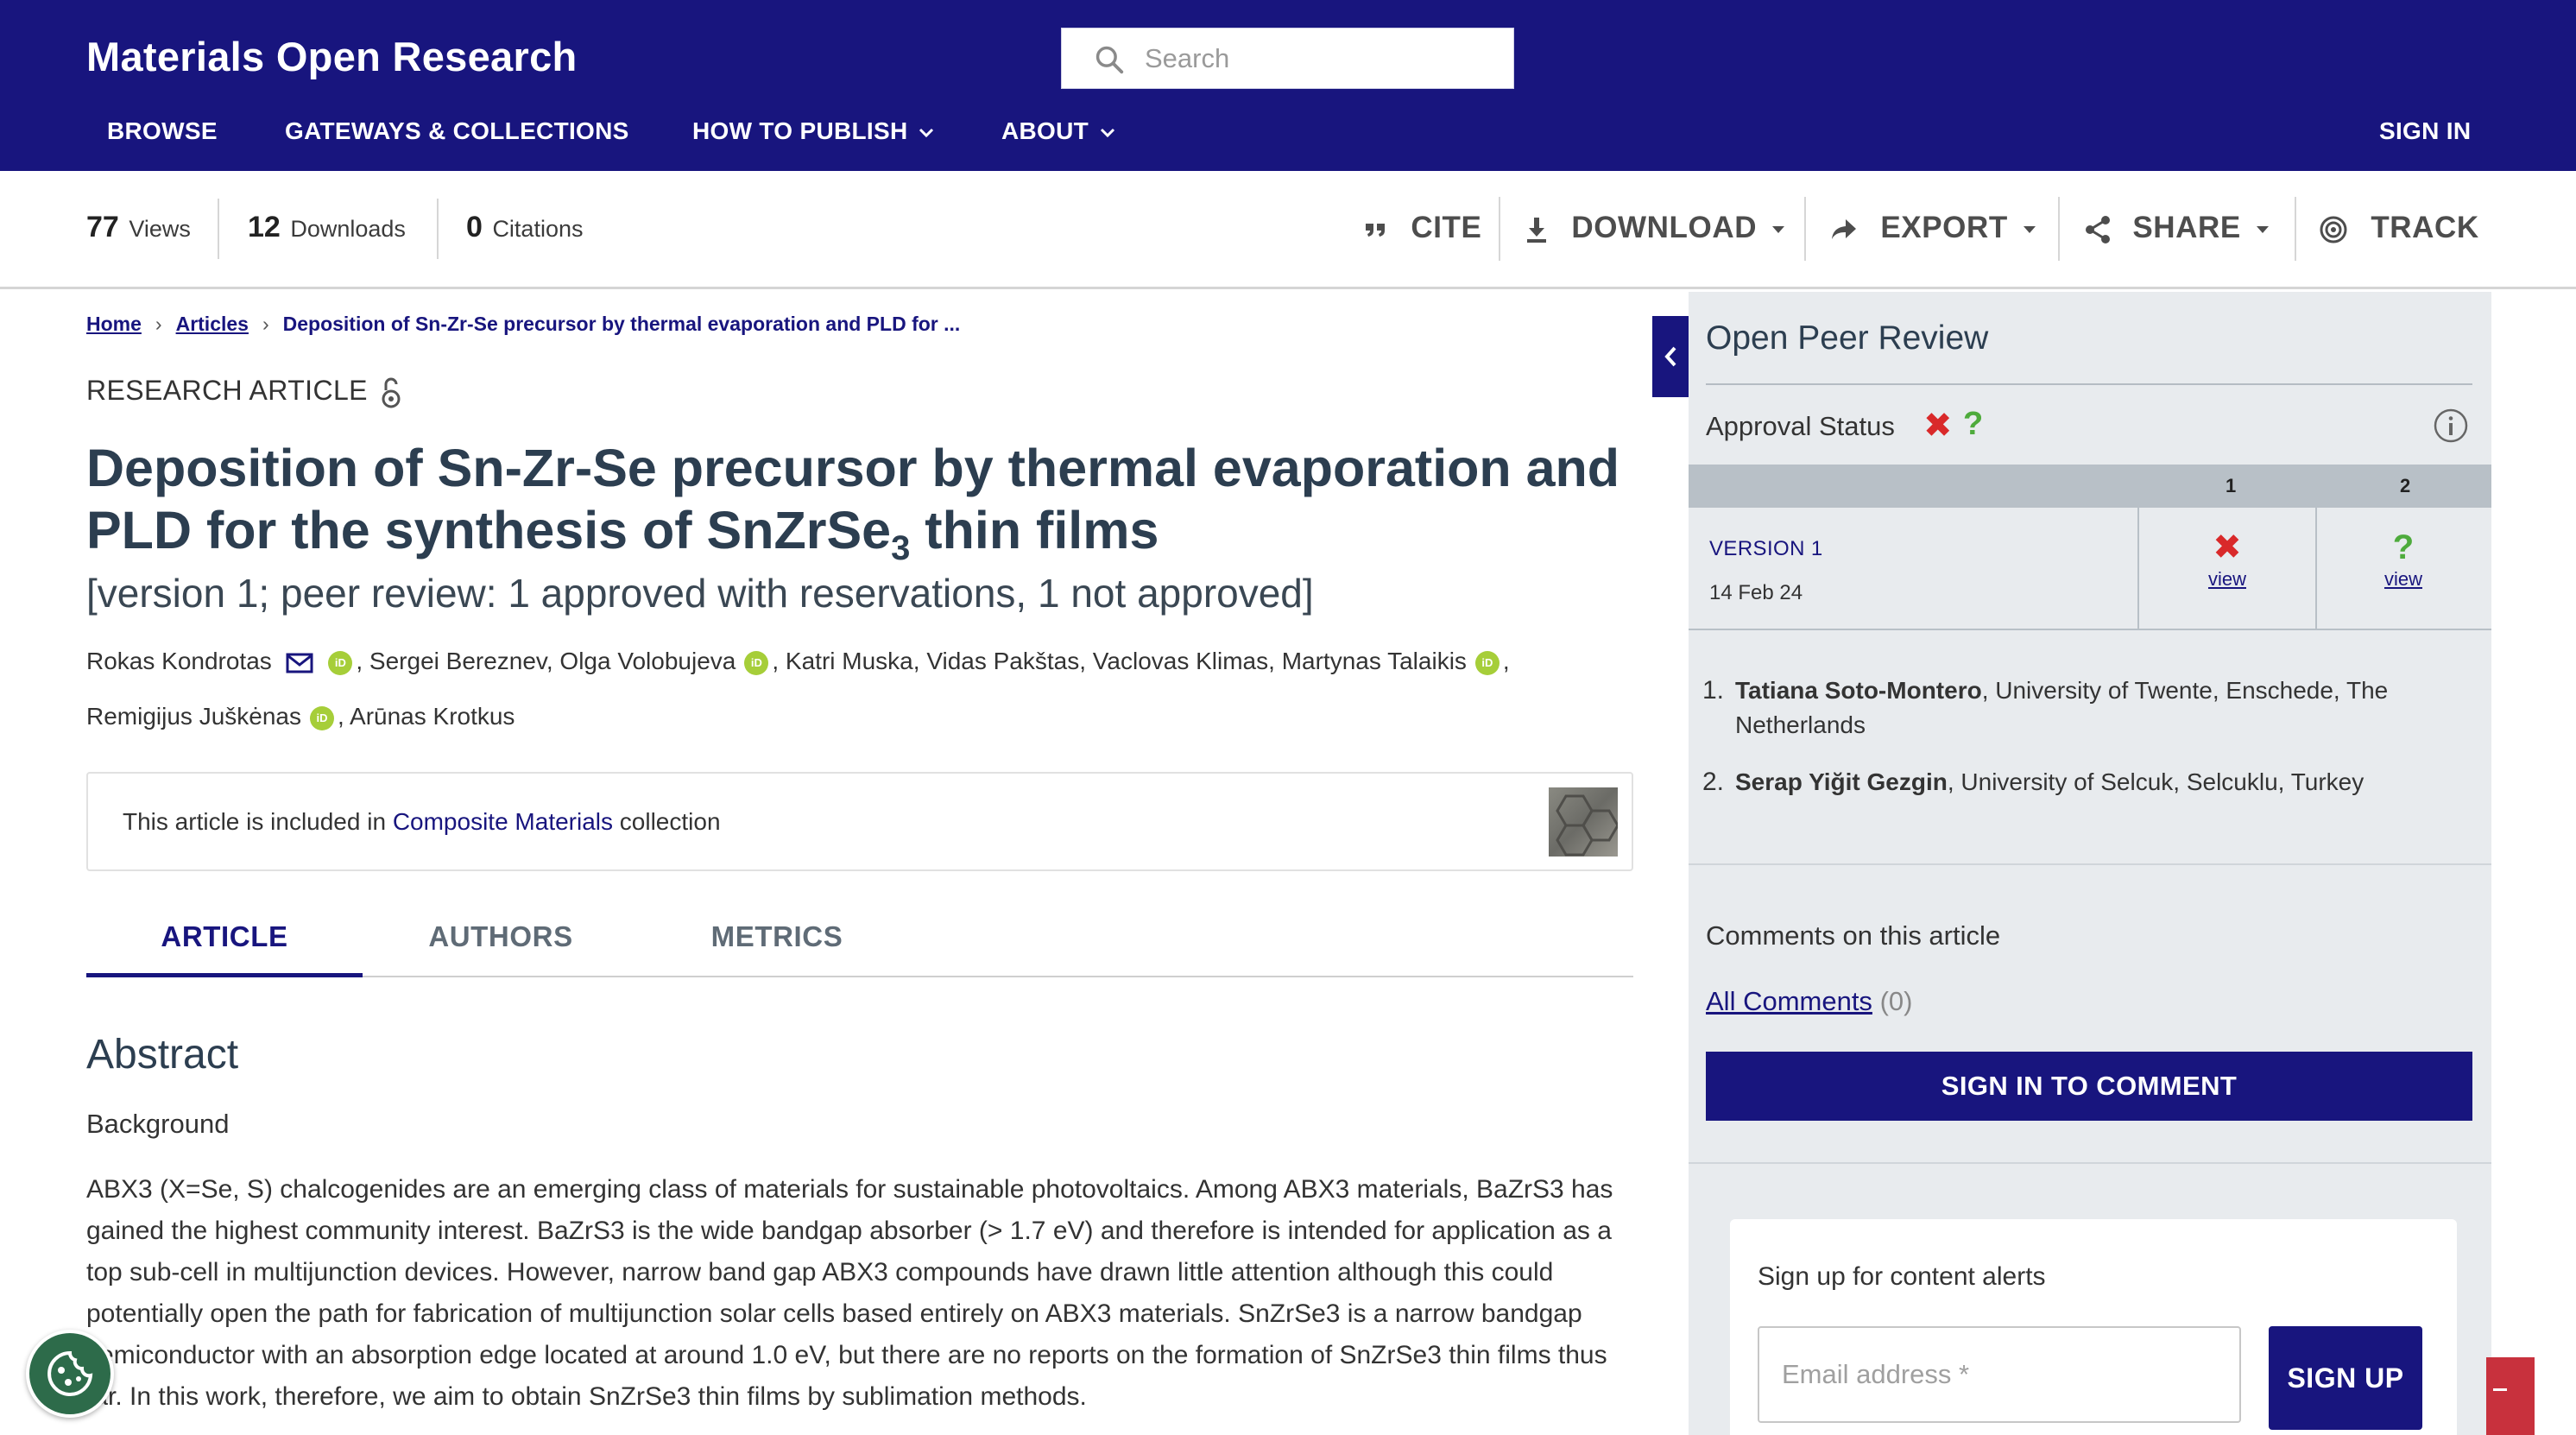 This screenshot has width=2576, height=1435. Describe the element at coordinates (474, 227) in the screenshot. I see `citations-count: 0` at that location.